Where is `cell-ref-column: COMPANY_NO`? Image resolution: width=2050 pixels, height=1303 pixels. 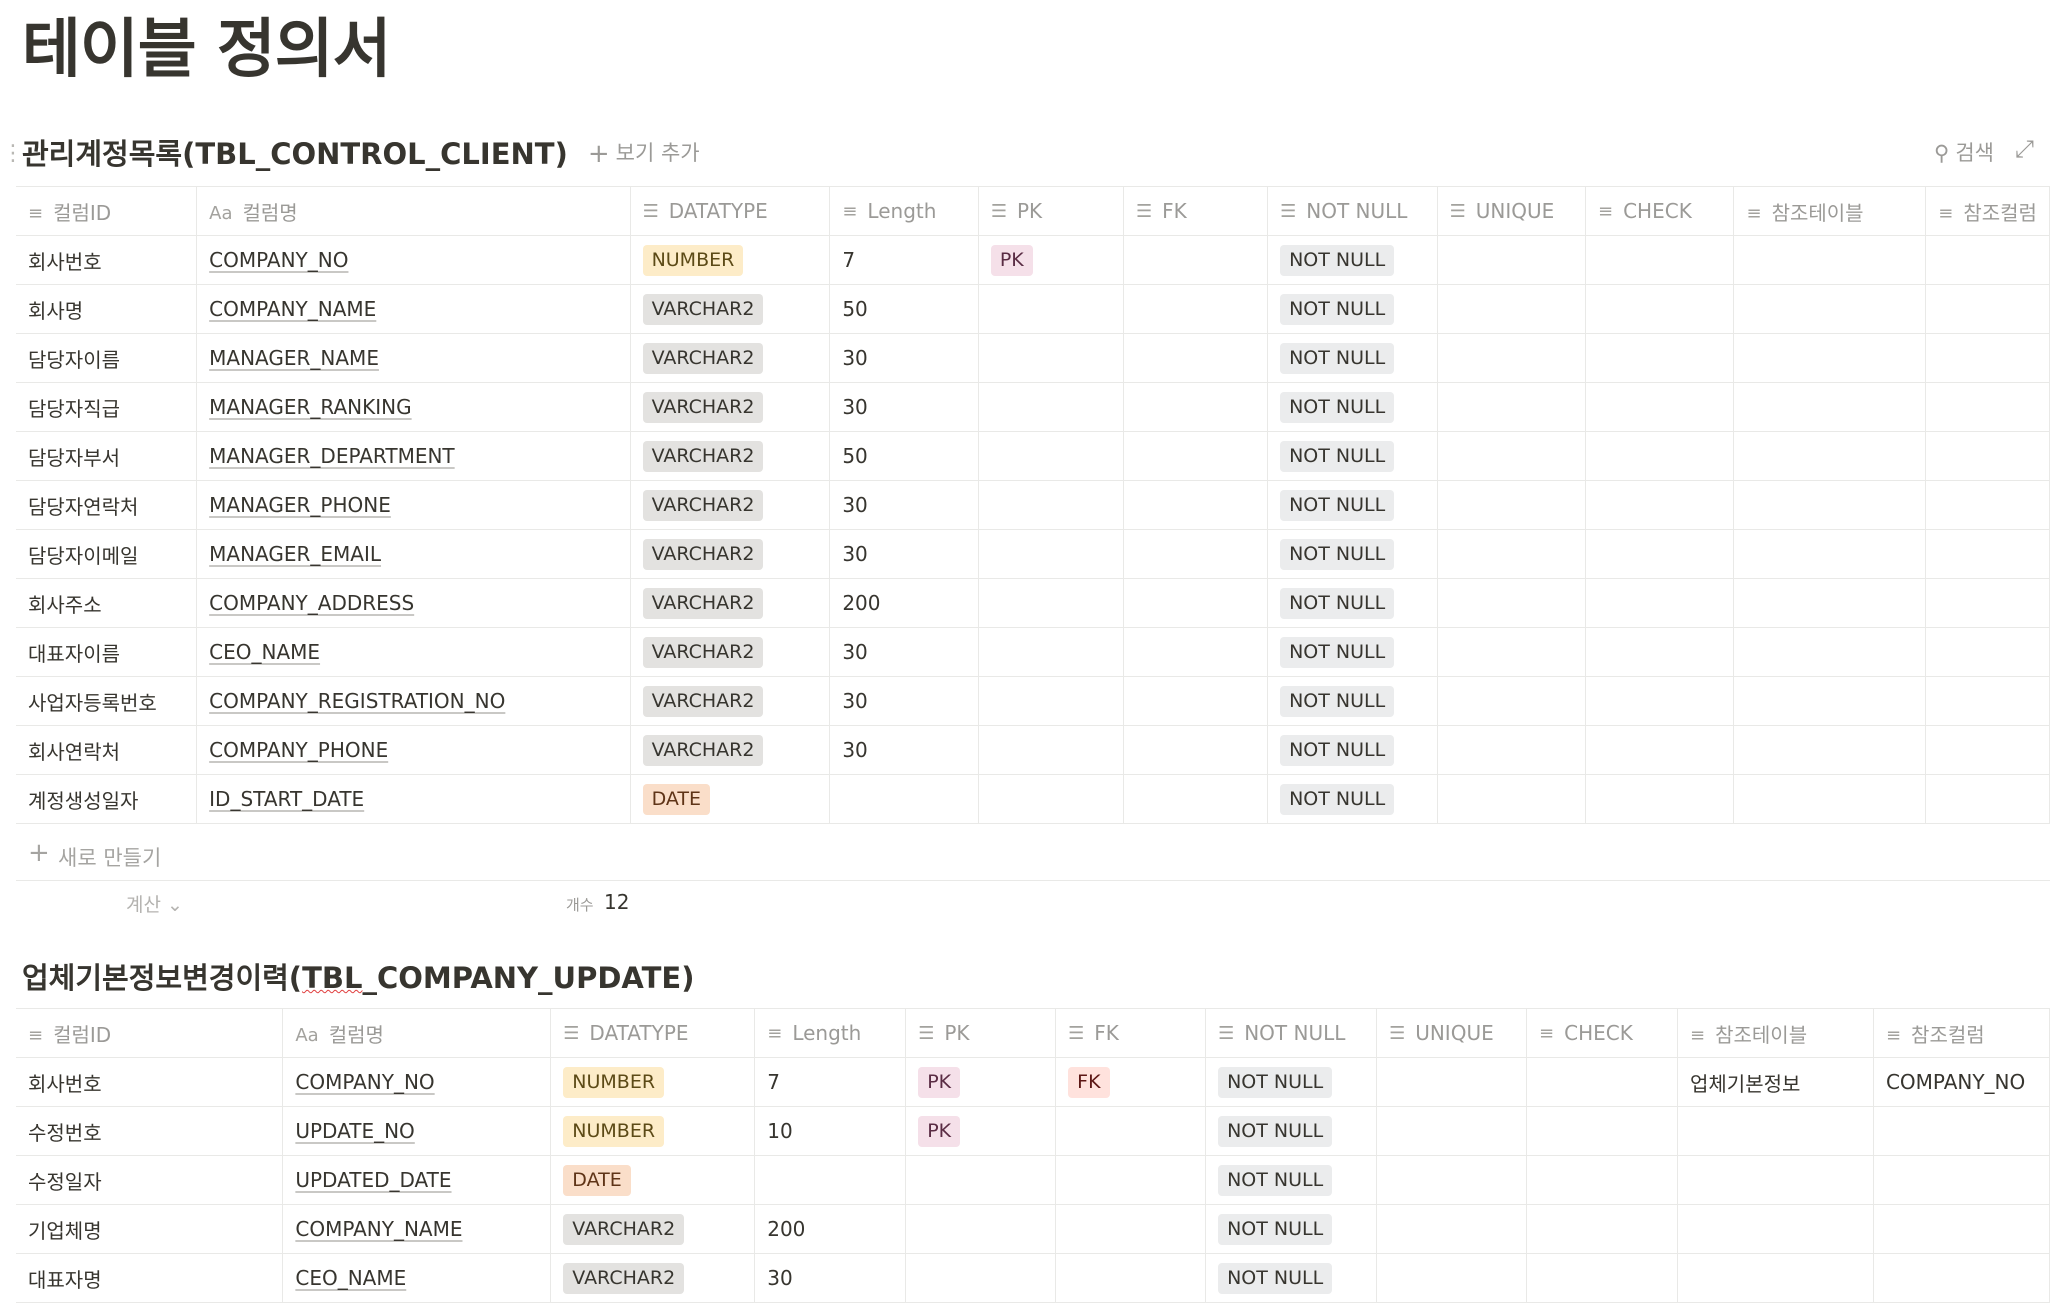 cell-ref-column: COMPANY_NO is located at coordinates (1961, 1082).